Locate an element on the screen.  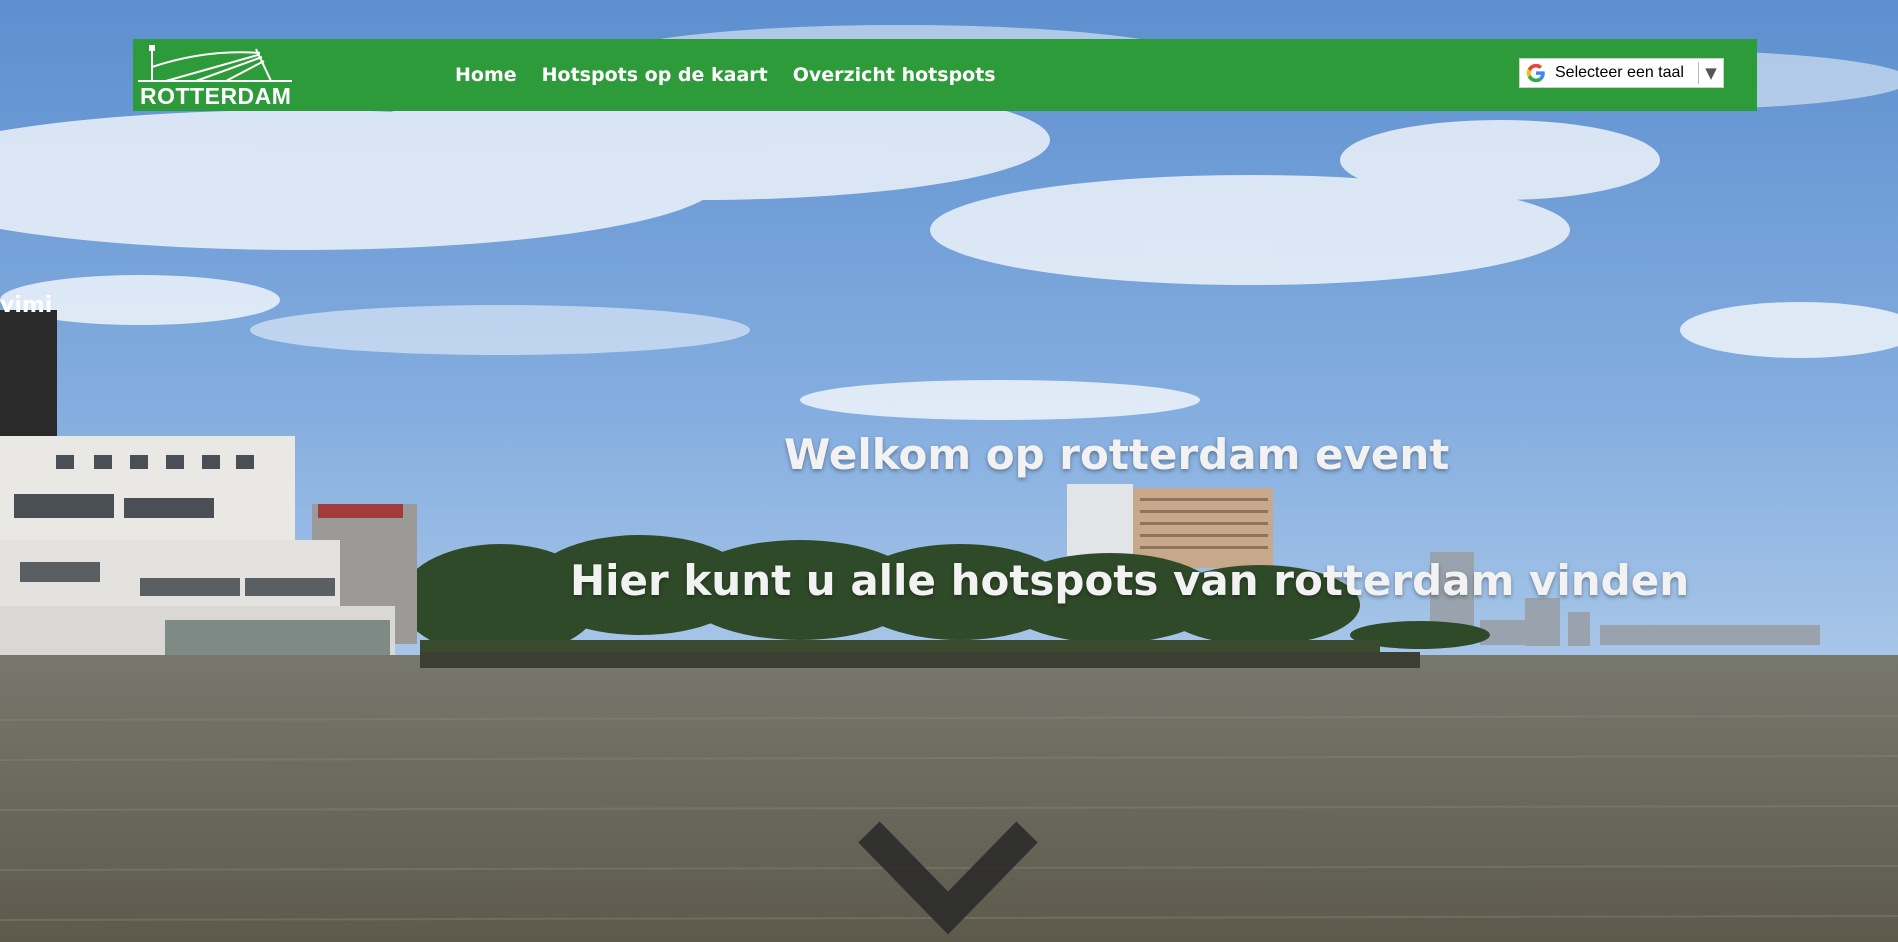
welcome-heading: Welkom op rotterdam event is located at coordinates (1117, 454).